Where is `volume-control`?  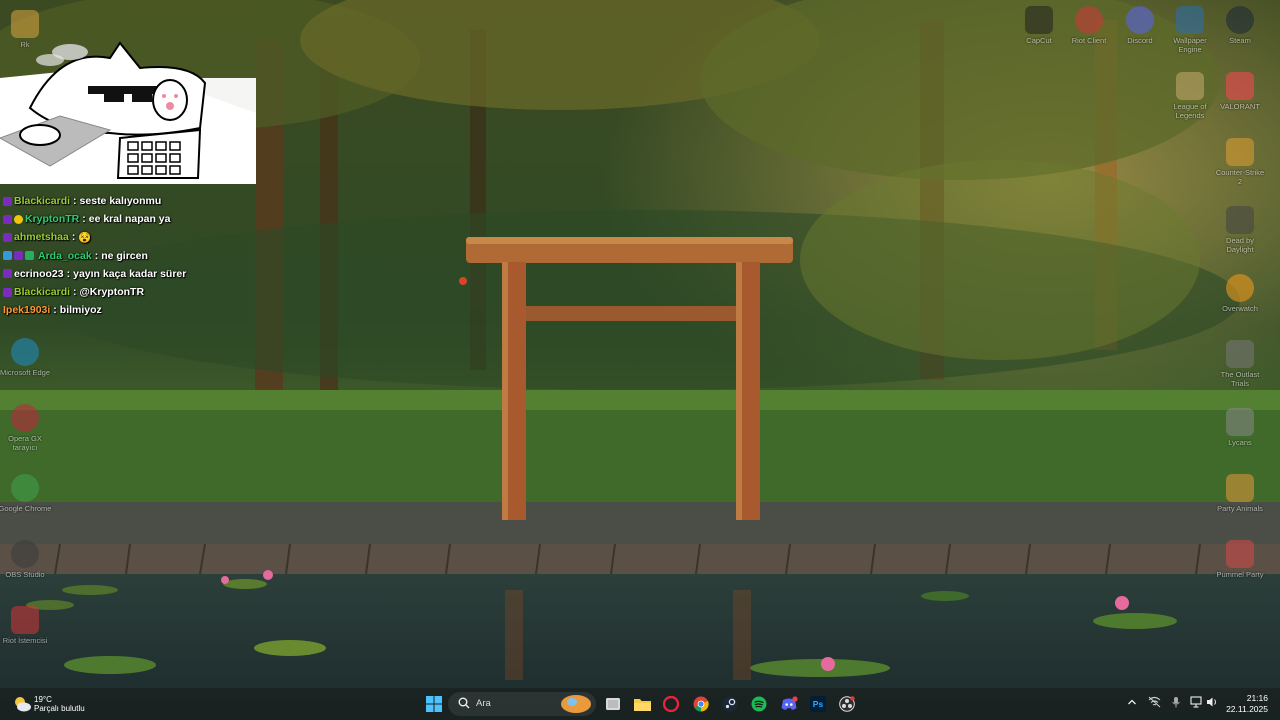 volume-control is located at coordinates (1212, 703).